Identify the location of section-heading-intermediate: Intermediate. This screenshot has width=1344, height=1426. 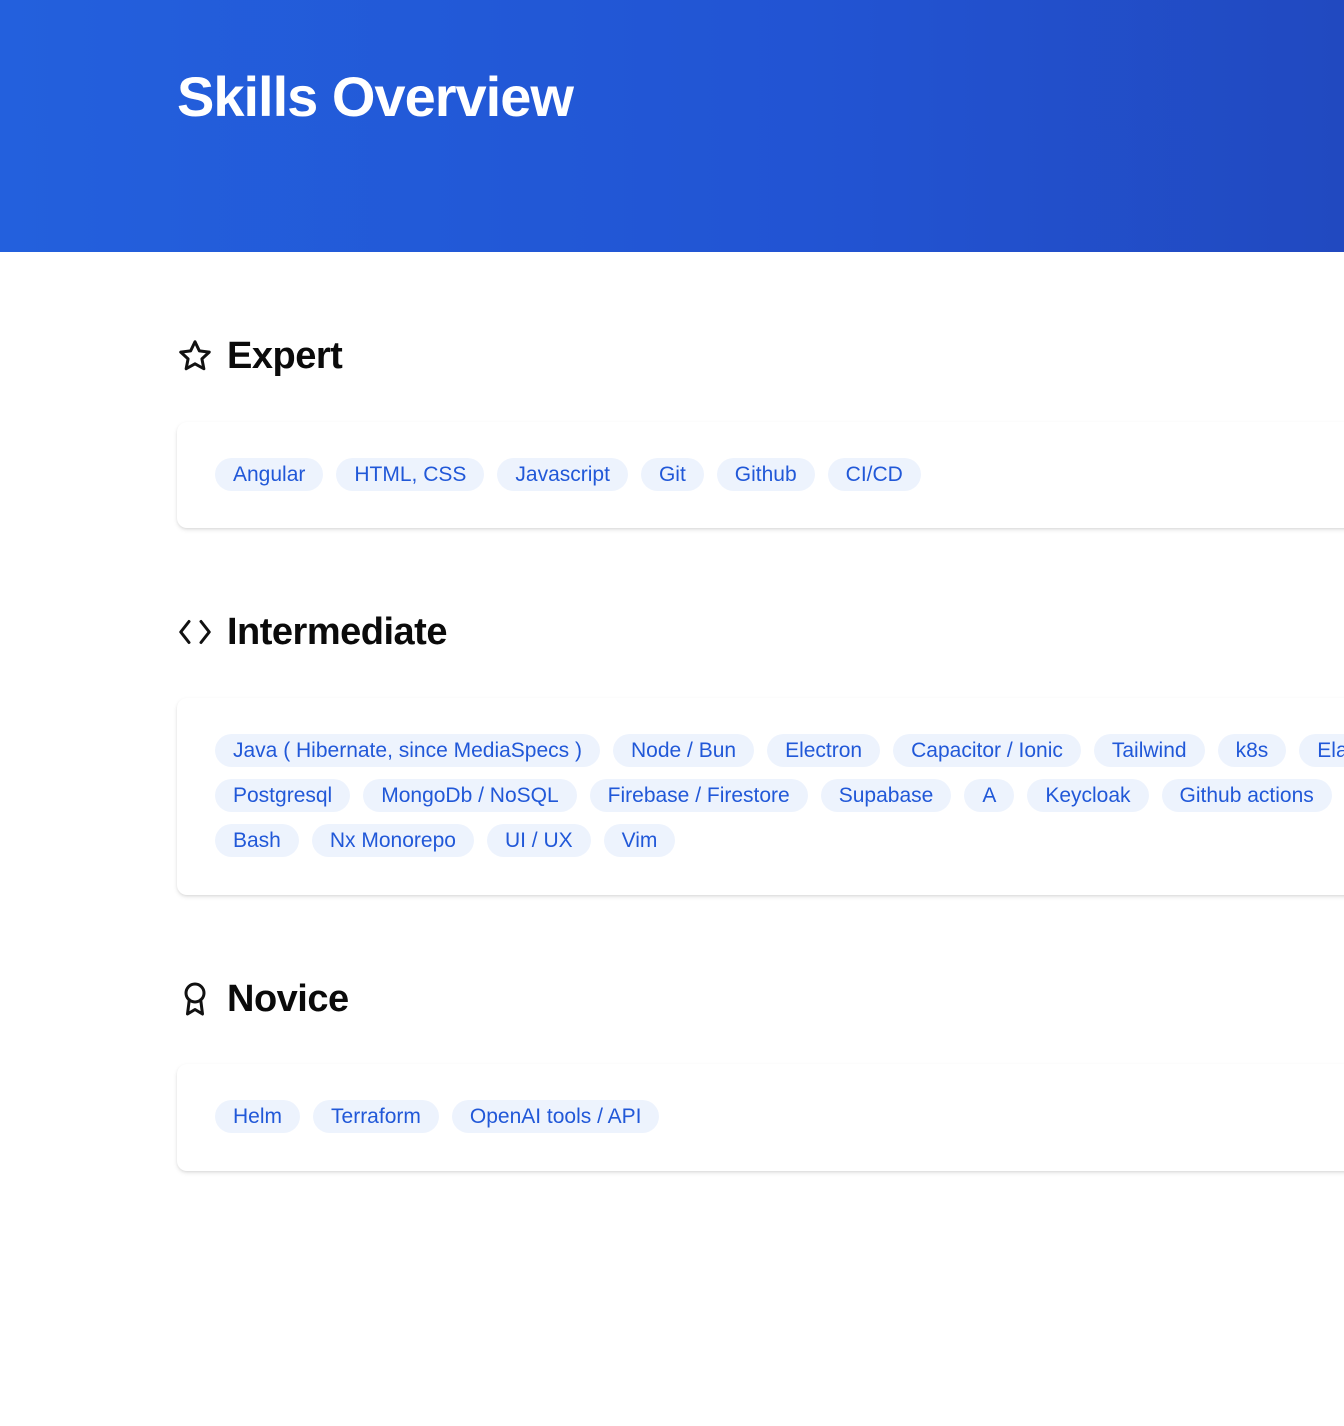
(312, 632).